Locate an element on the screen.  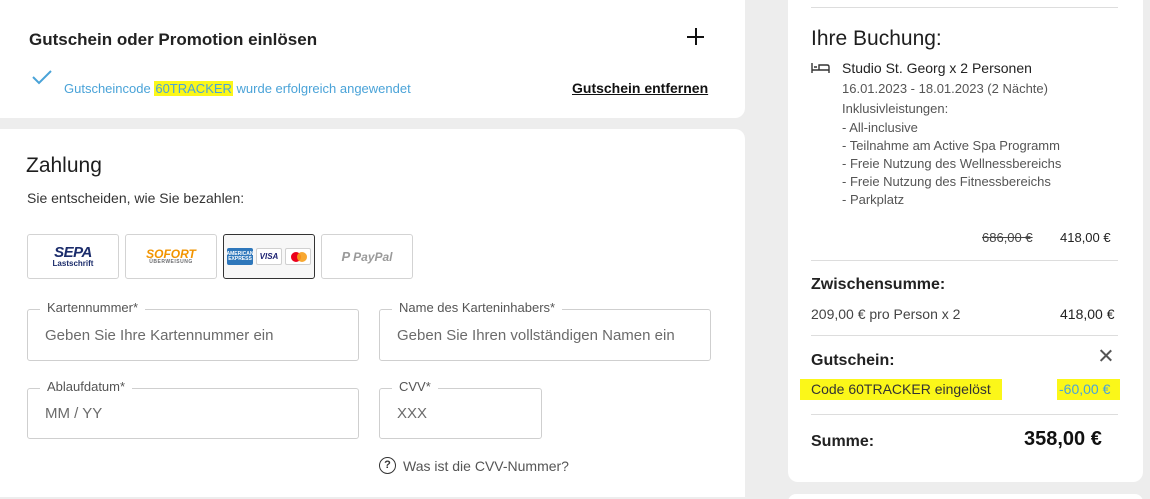
card-holder-input is located at coordinates (545, 335).